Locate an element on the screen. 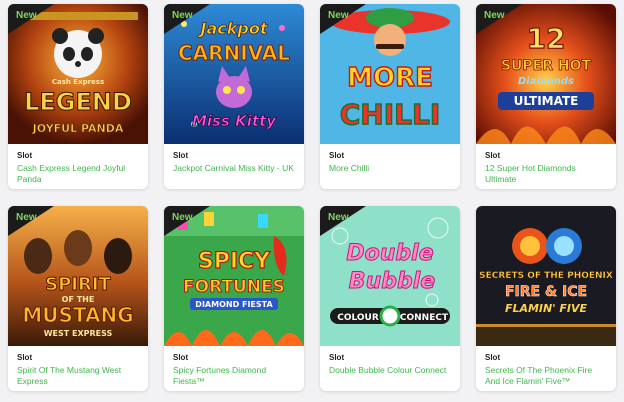  game-title: Cash Express Legend Joyful Panda is located at coordinates (78, 174).